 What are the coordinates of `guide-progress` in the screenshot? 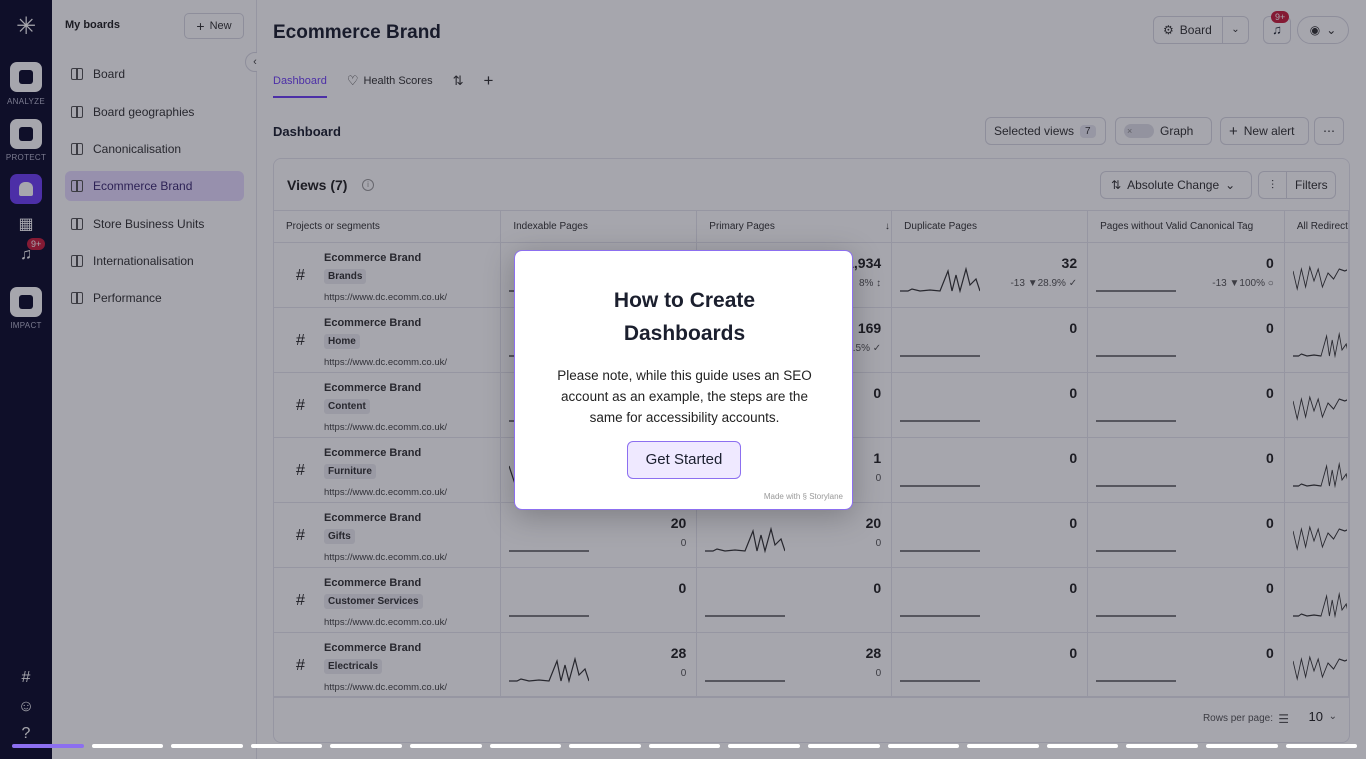 It's located at (685, 747).